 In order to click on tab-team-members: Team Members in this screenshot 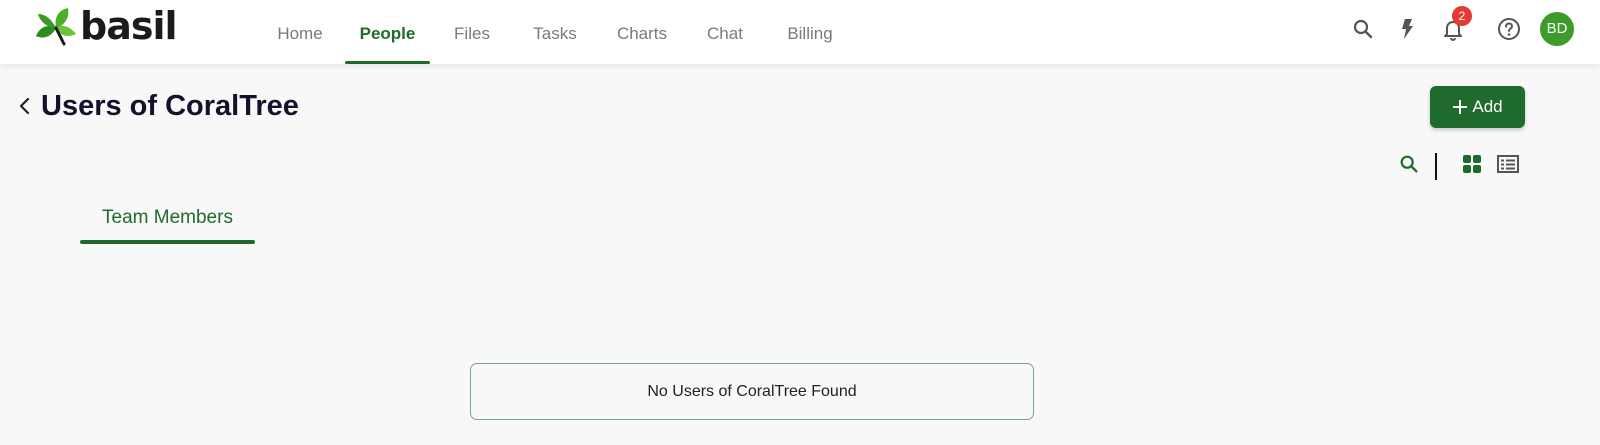, I will do `click(167, 224)`.